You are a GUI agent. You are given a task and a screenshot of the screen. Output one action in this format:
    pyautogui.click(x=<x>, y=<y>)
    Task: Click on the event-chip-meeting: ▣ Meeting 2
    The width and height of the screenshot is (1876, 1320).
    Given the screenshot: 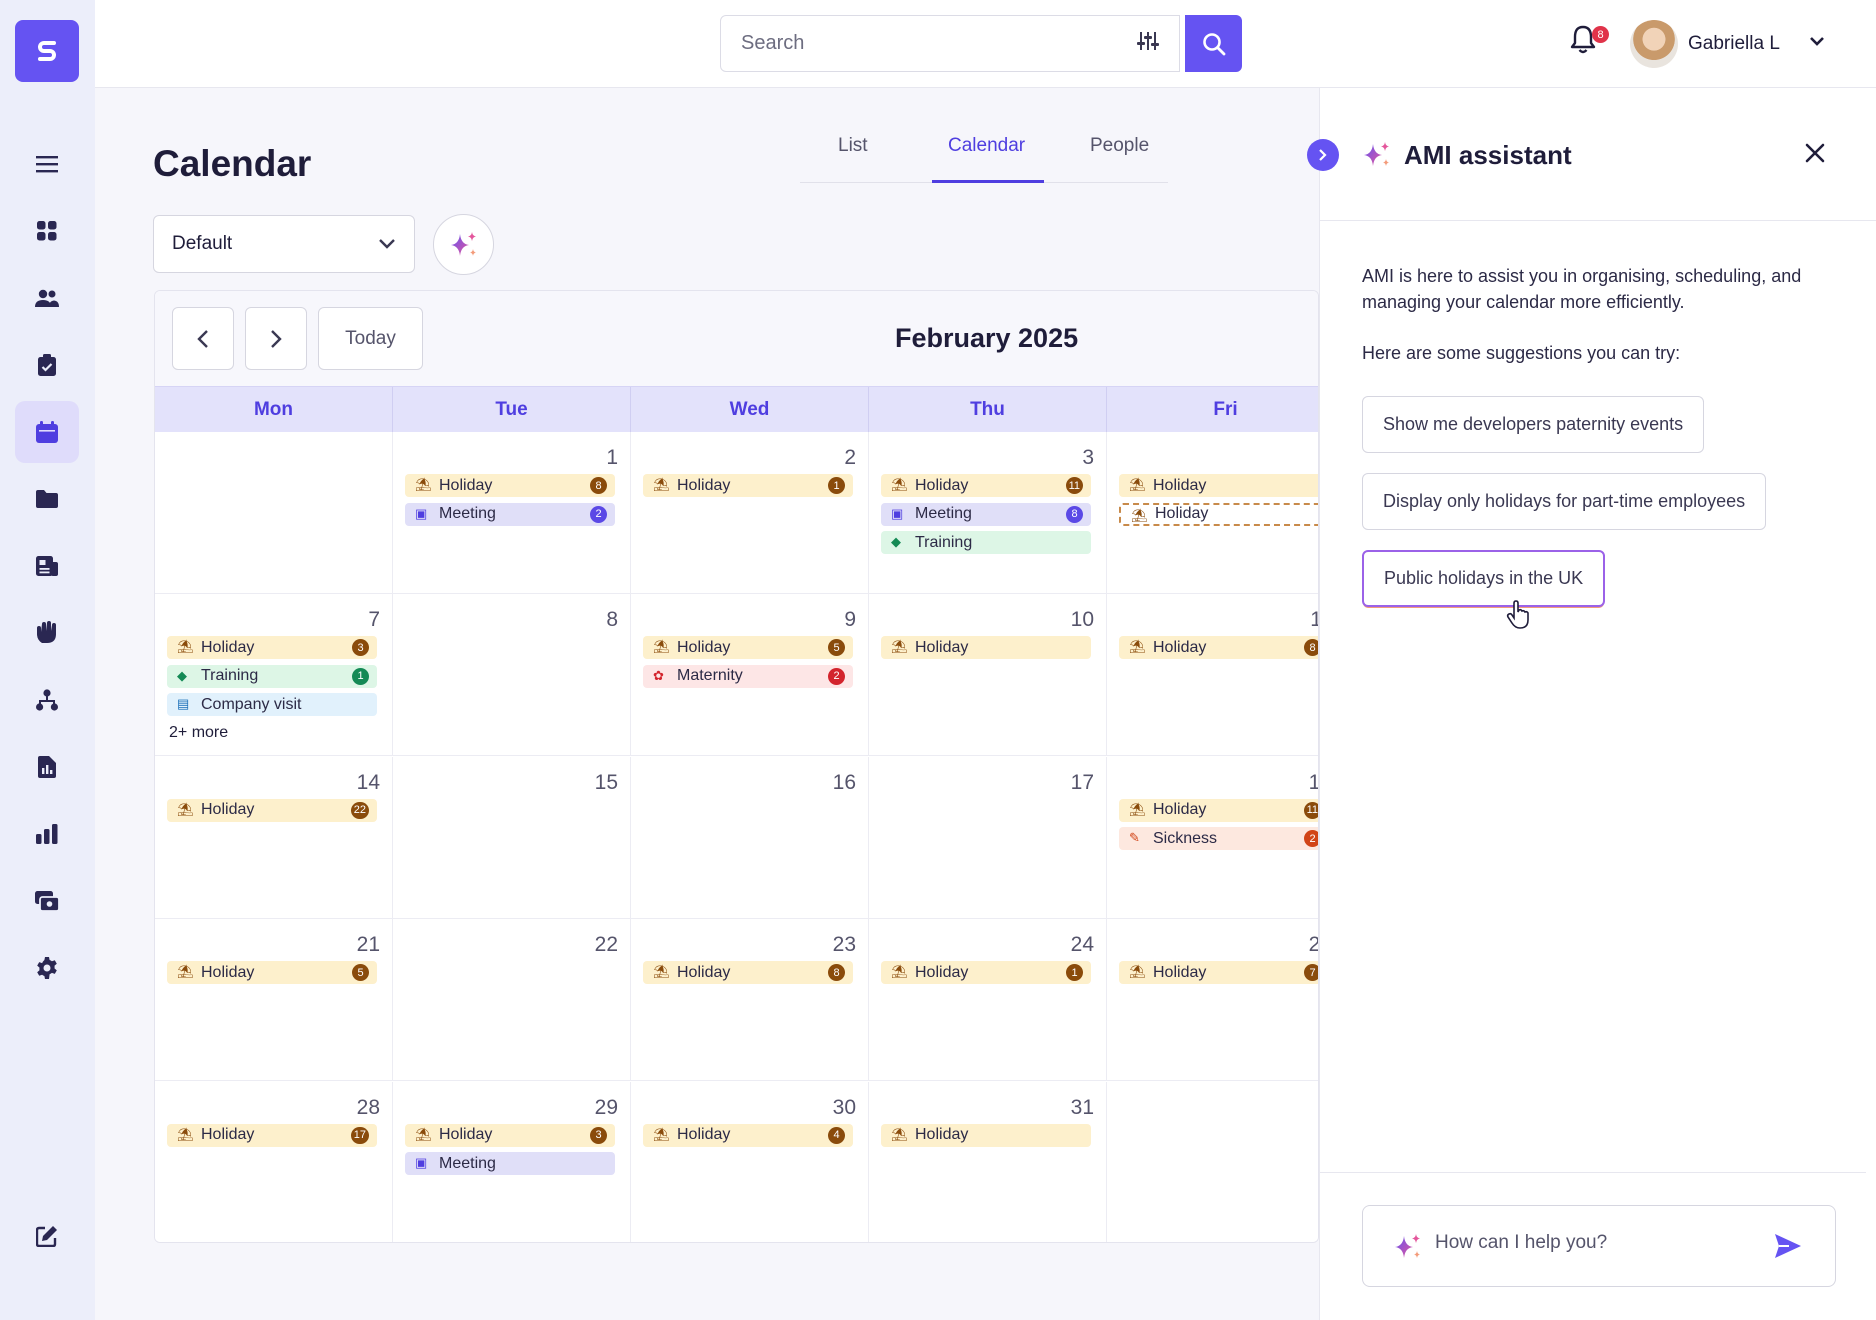 What is the action you would take?
    pyautogui.click(x=510, y=514)
    